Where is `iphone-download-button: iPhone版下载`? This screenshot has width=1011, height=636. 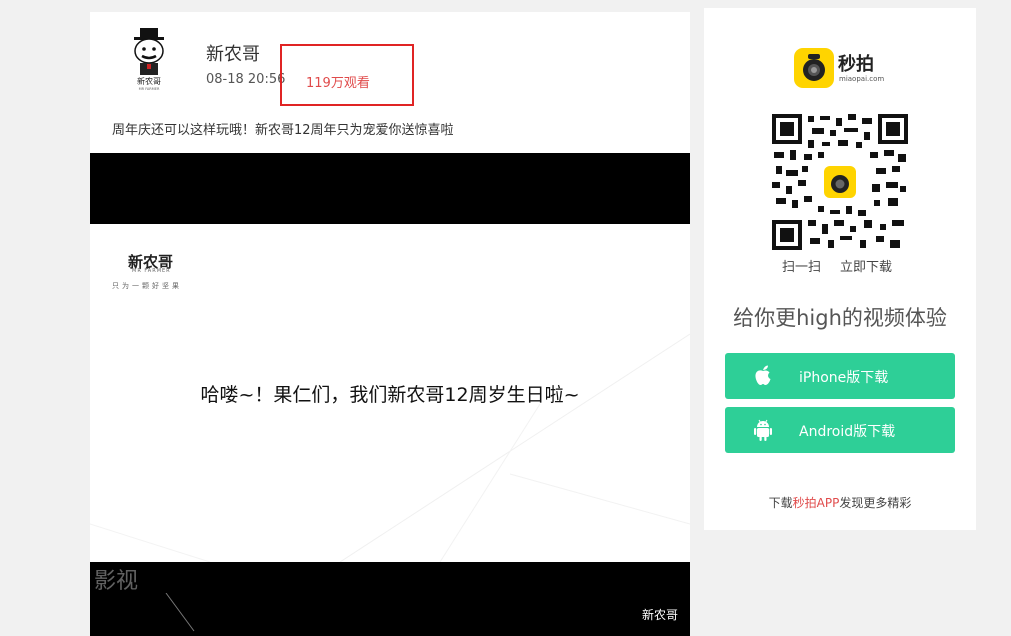 iphone-download-button: iPhone版下载 is located at coordinates (840, 376).